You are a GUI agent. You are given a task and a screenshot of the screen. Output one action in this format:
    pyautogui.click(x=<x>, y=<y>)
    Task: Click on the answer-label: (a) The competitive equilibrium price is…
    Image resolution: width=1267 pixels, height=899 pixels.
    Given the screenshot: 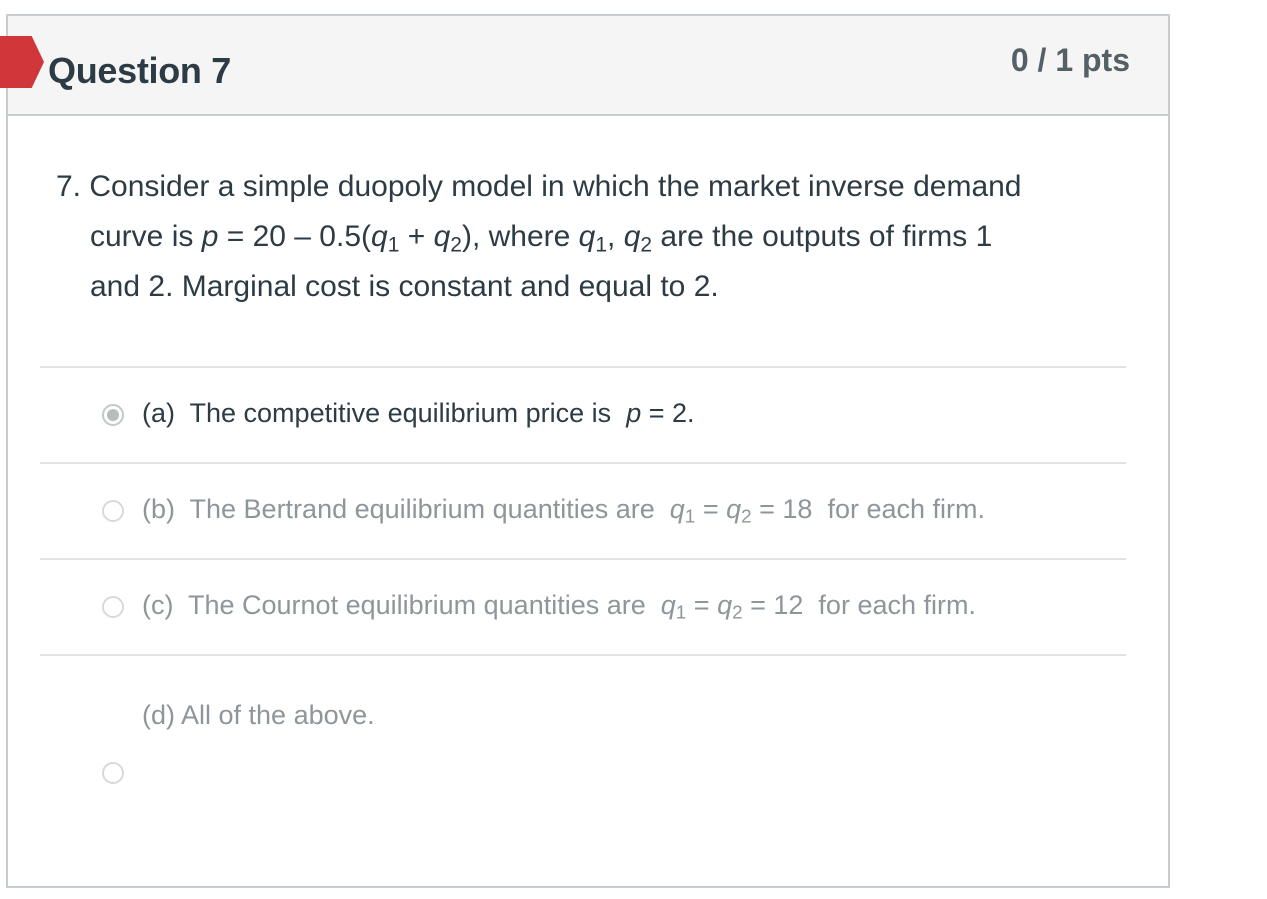 What is the action you would take?
    pyautogui.click(x=418, y=413)
    